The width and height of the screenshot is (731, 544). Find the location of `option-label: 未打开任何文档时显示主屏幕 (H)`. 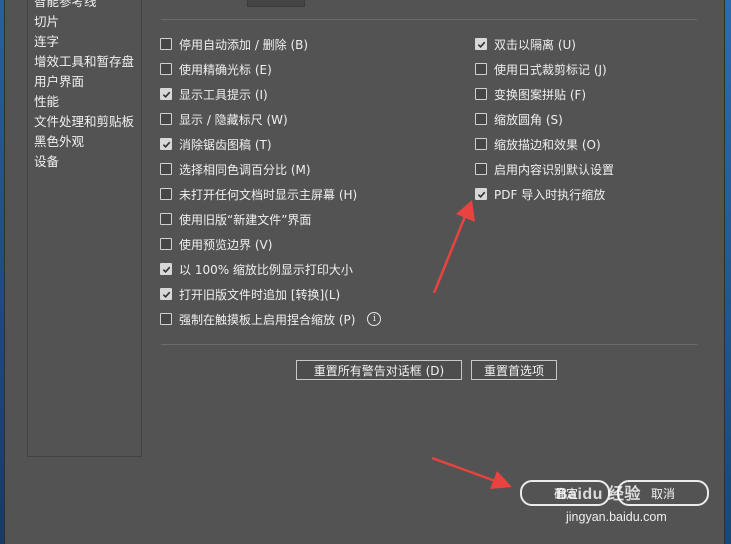

option-label: 未打开任何文档时显示主屏幕 (H) is located at coordinates (268, 194).